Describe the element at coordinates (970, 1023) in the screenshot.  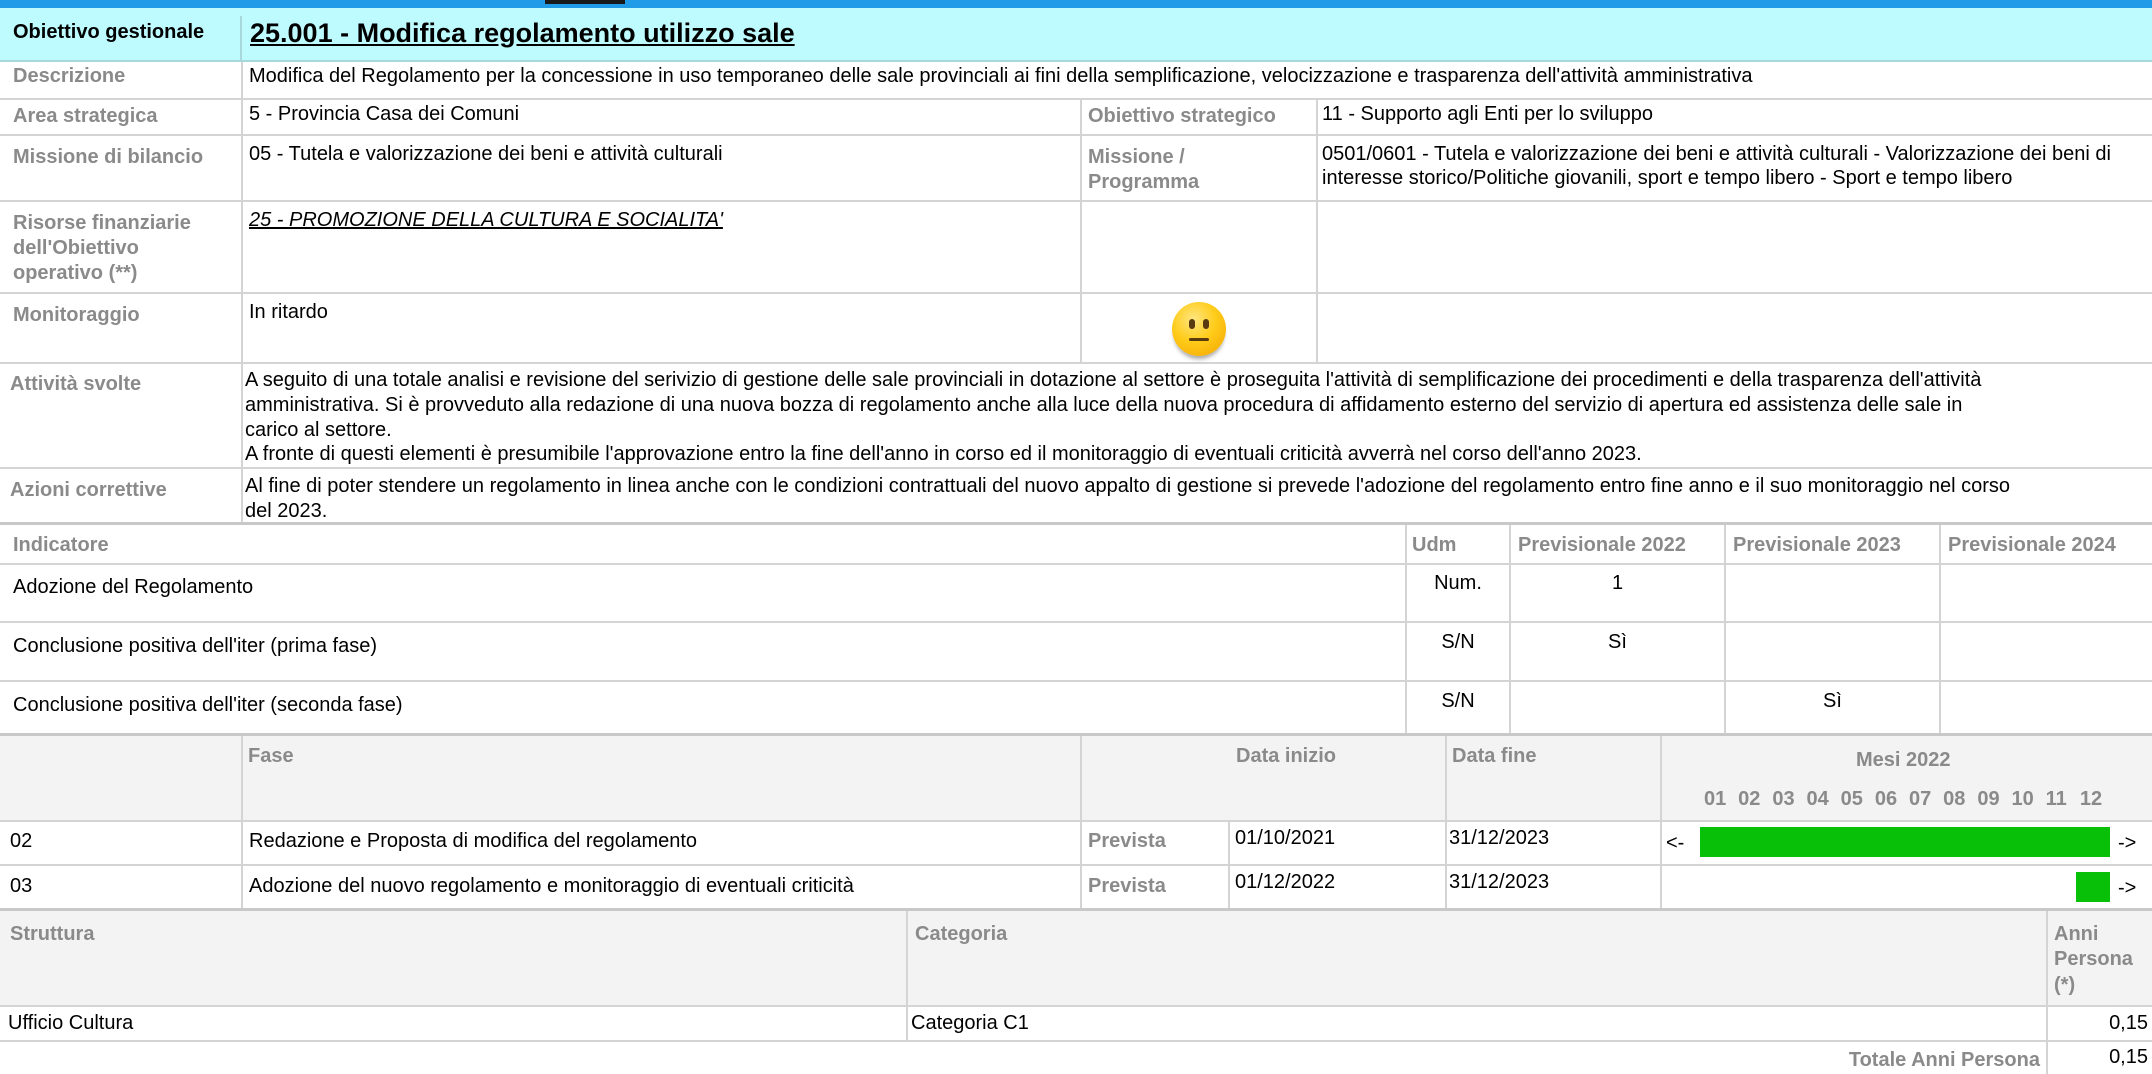
I see `categoria-value: Categoria C1` at that location.